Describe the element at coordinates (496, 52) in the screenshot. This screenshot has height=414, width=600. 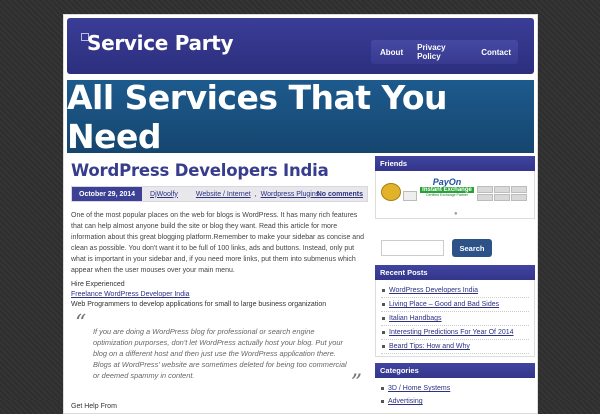
I see `nav-contact: Contact` at that location.